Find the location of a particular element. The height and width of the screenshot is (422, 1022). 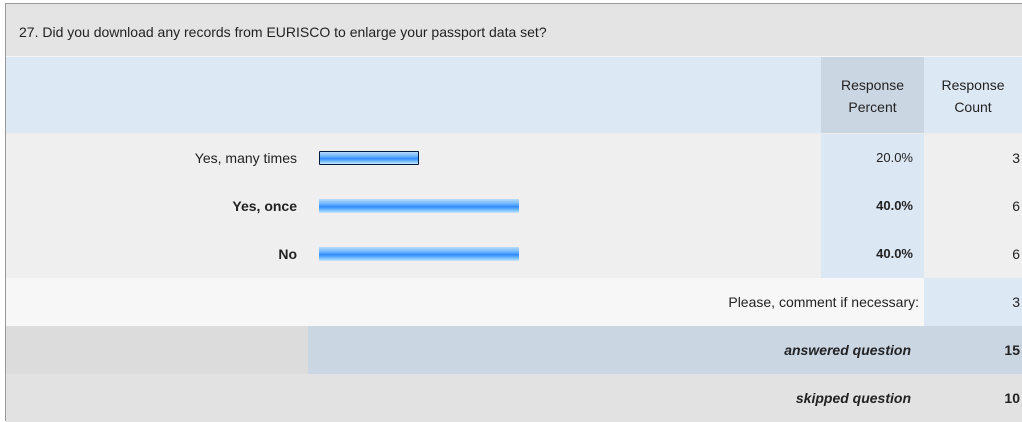

answer-row: No 40.0% 6 is located at coordinates (514, 254).